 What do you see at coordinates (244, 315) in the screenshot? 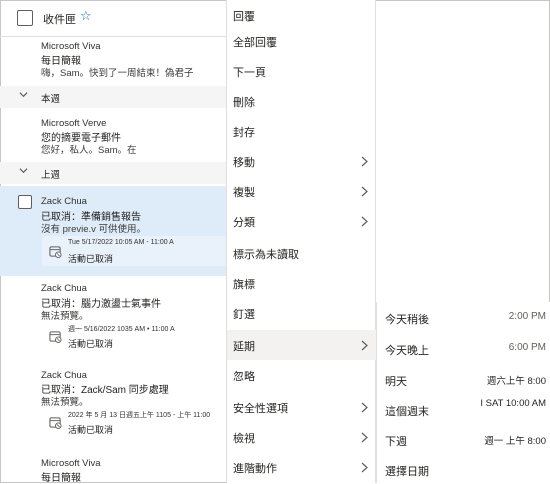
I see `menu-item-label: 釘選` at bounding box center [244, 315].